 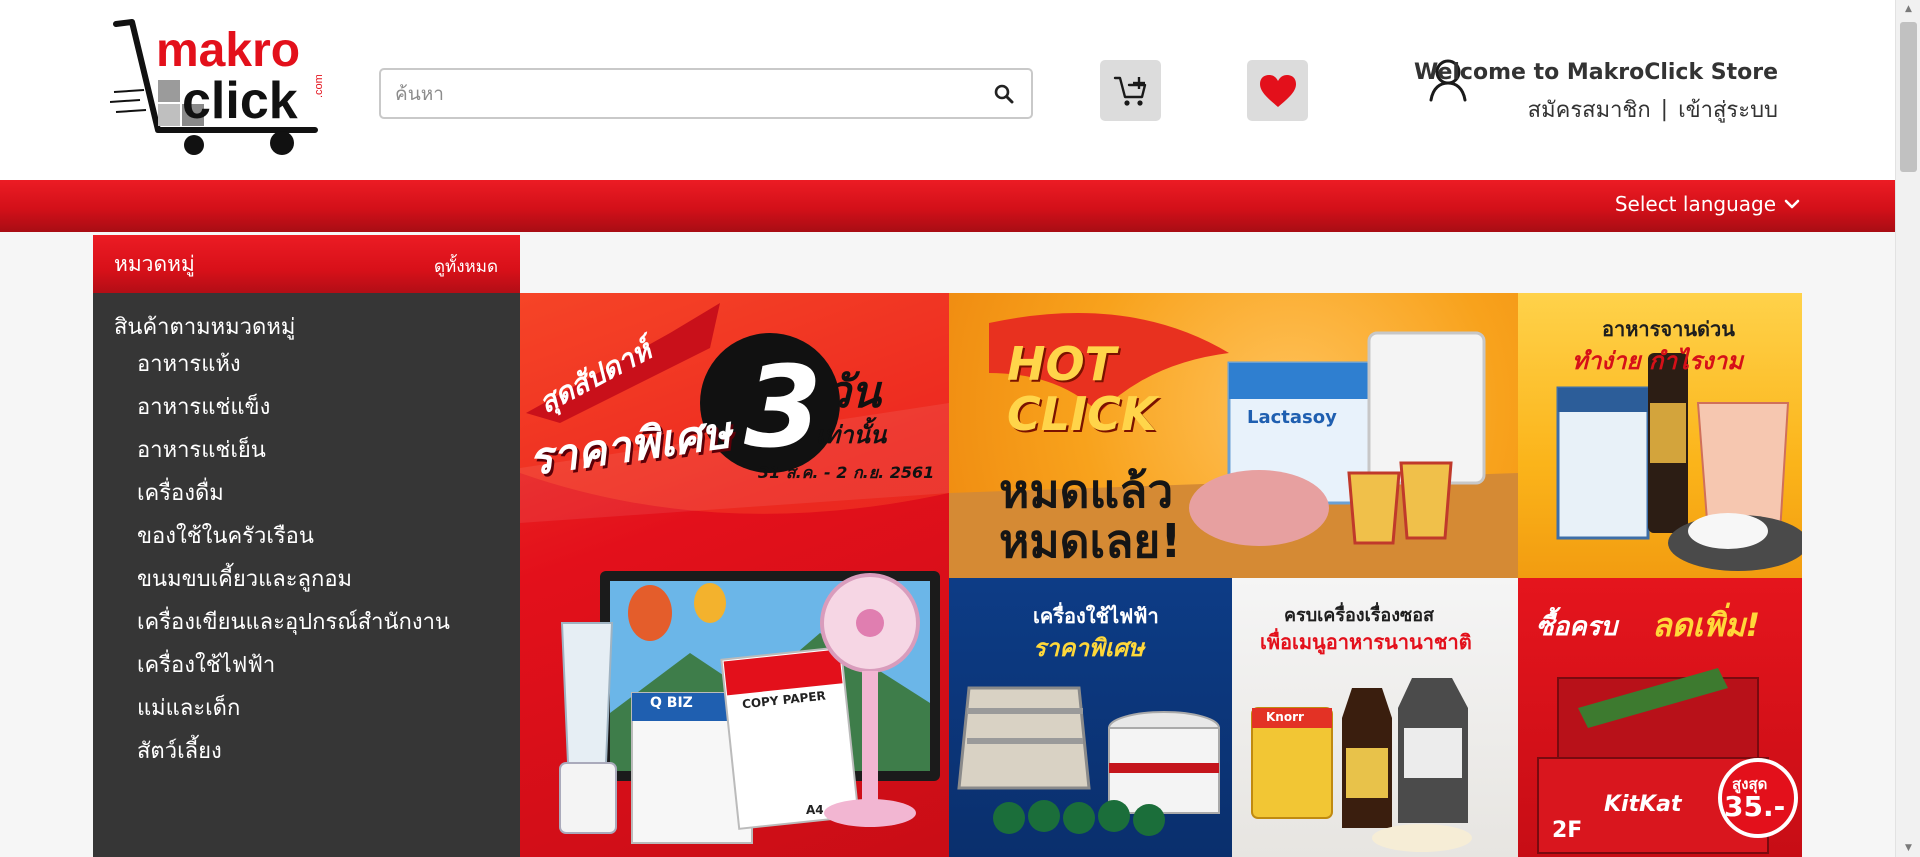 What do you see at coordinates (1728, 109) in the screenshot?
I see `login-link: เข้าสู่ระบบ` at bounding box center [1728, 109].